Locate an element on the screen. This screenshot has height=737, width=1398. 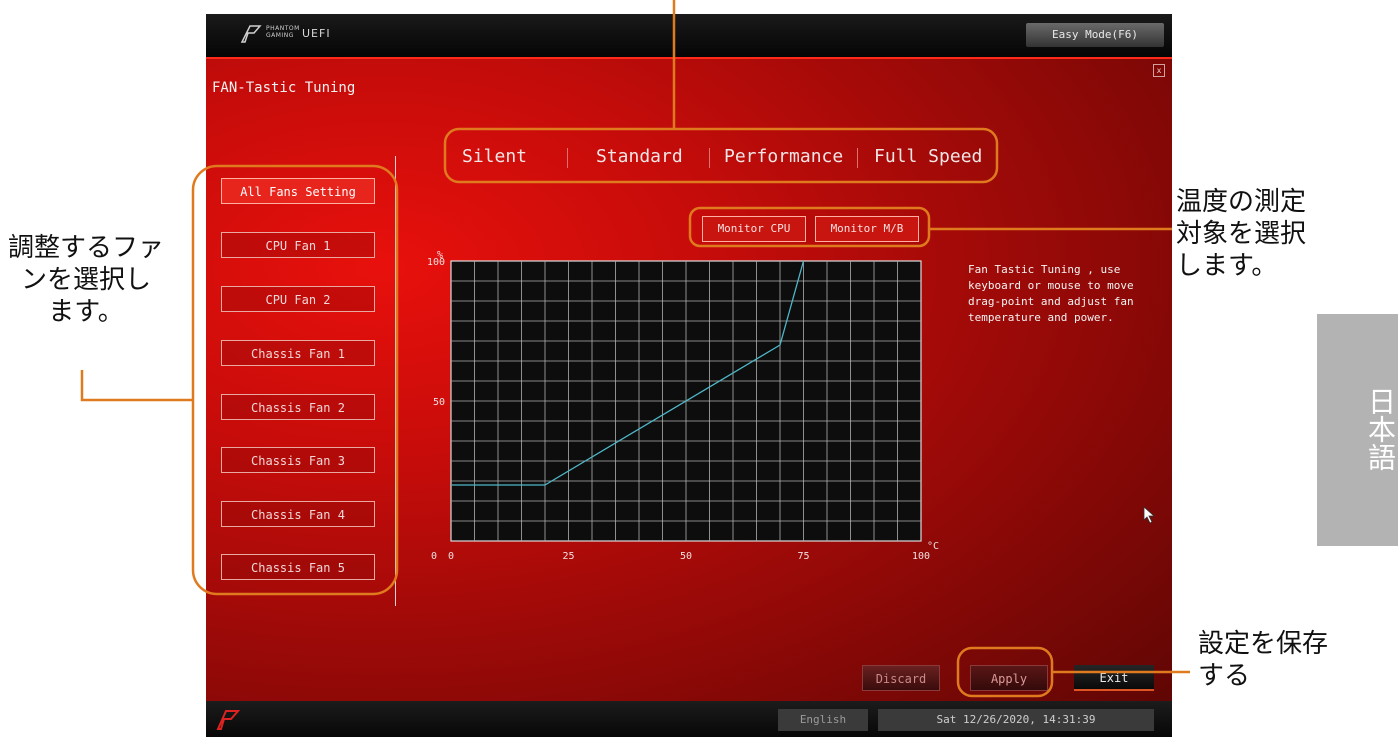
callout-modes is located at coordinates (721, 155).